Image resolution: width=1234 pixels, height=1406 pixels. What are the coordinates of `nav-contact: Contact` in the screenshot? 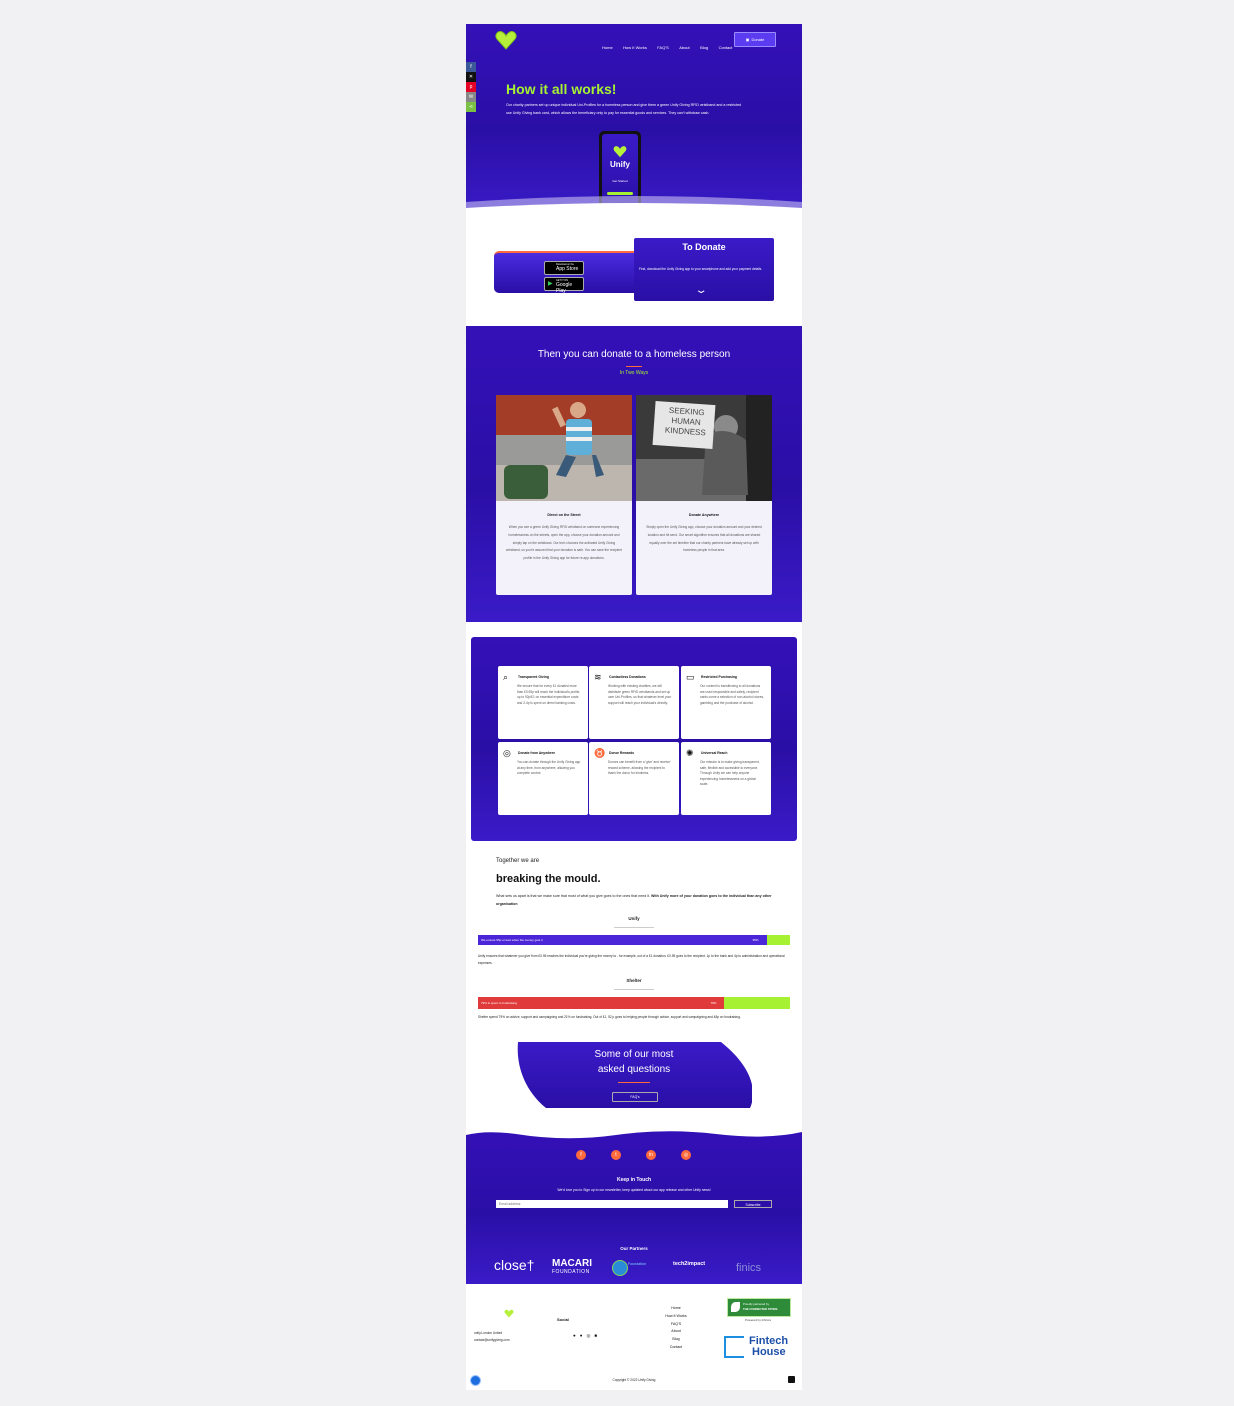 It's located at (726, 47).